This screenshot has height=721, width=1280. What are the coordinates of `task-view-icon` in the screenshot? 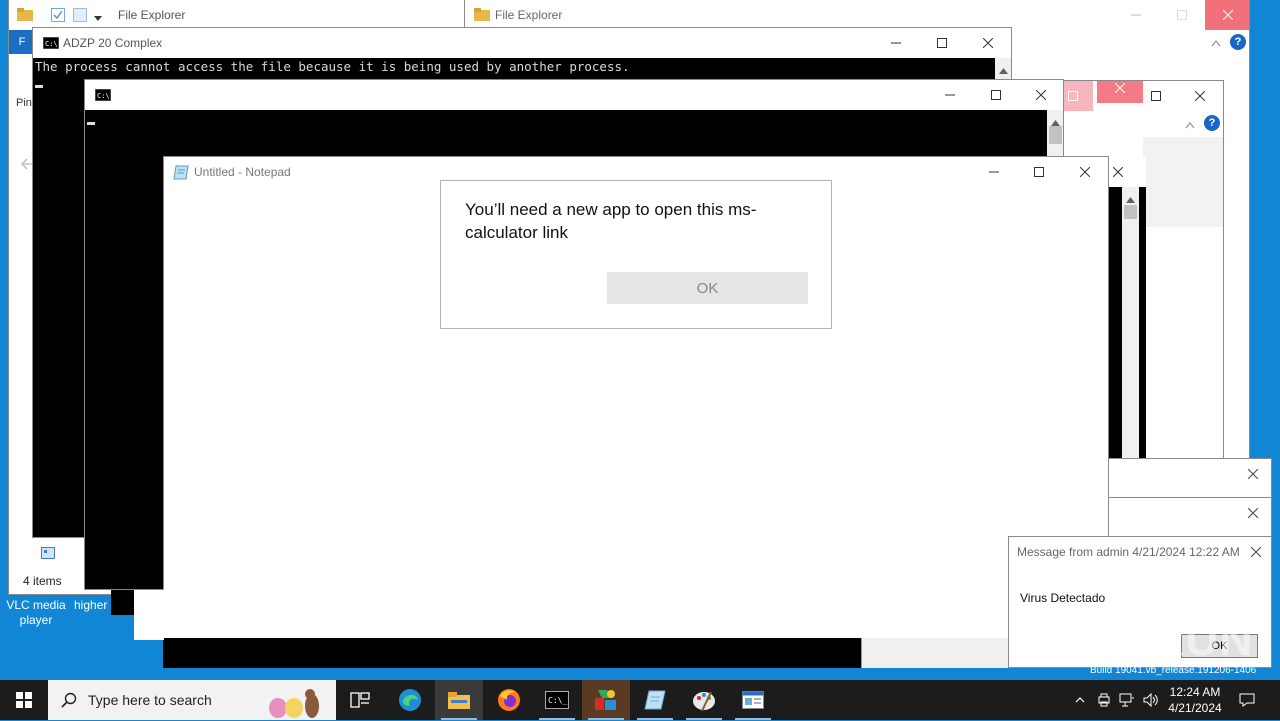 It's located at (360, 700).